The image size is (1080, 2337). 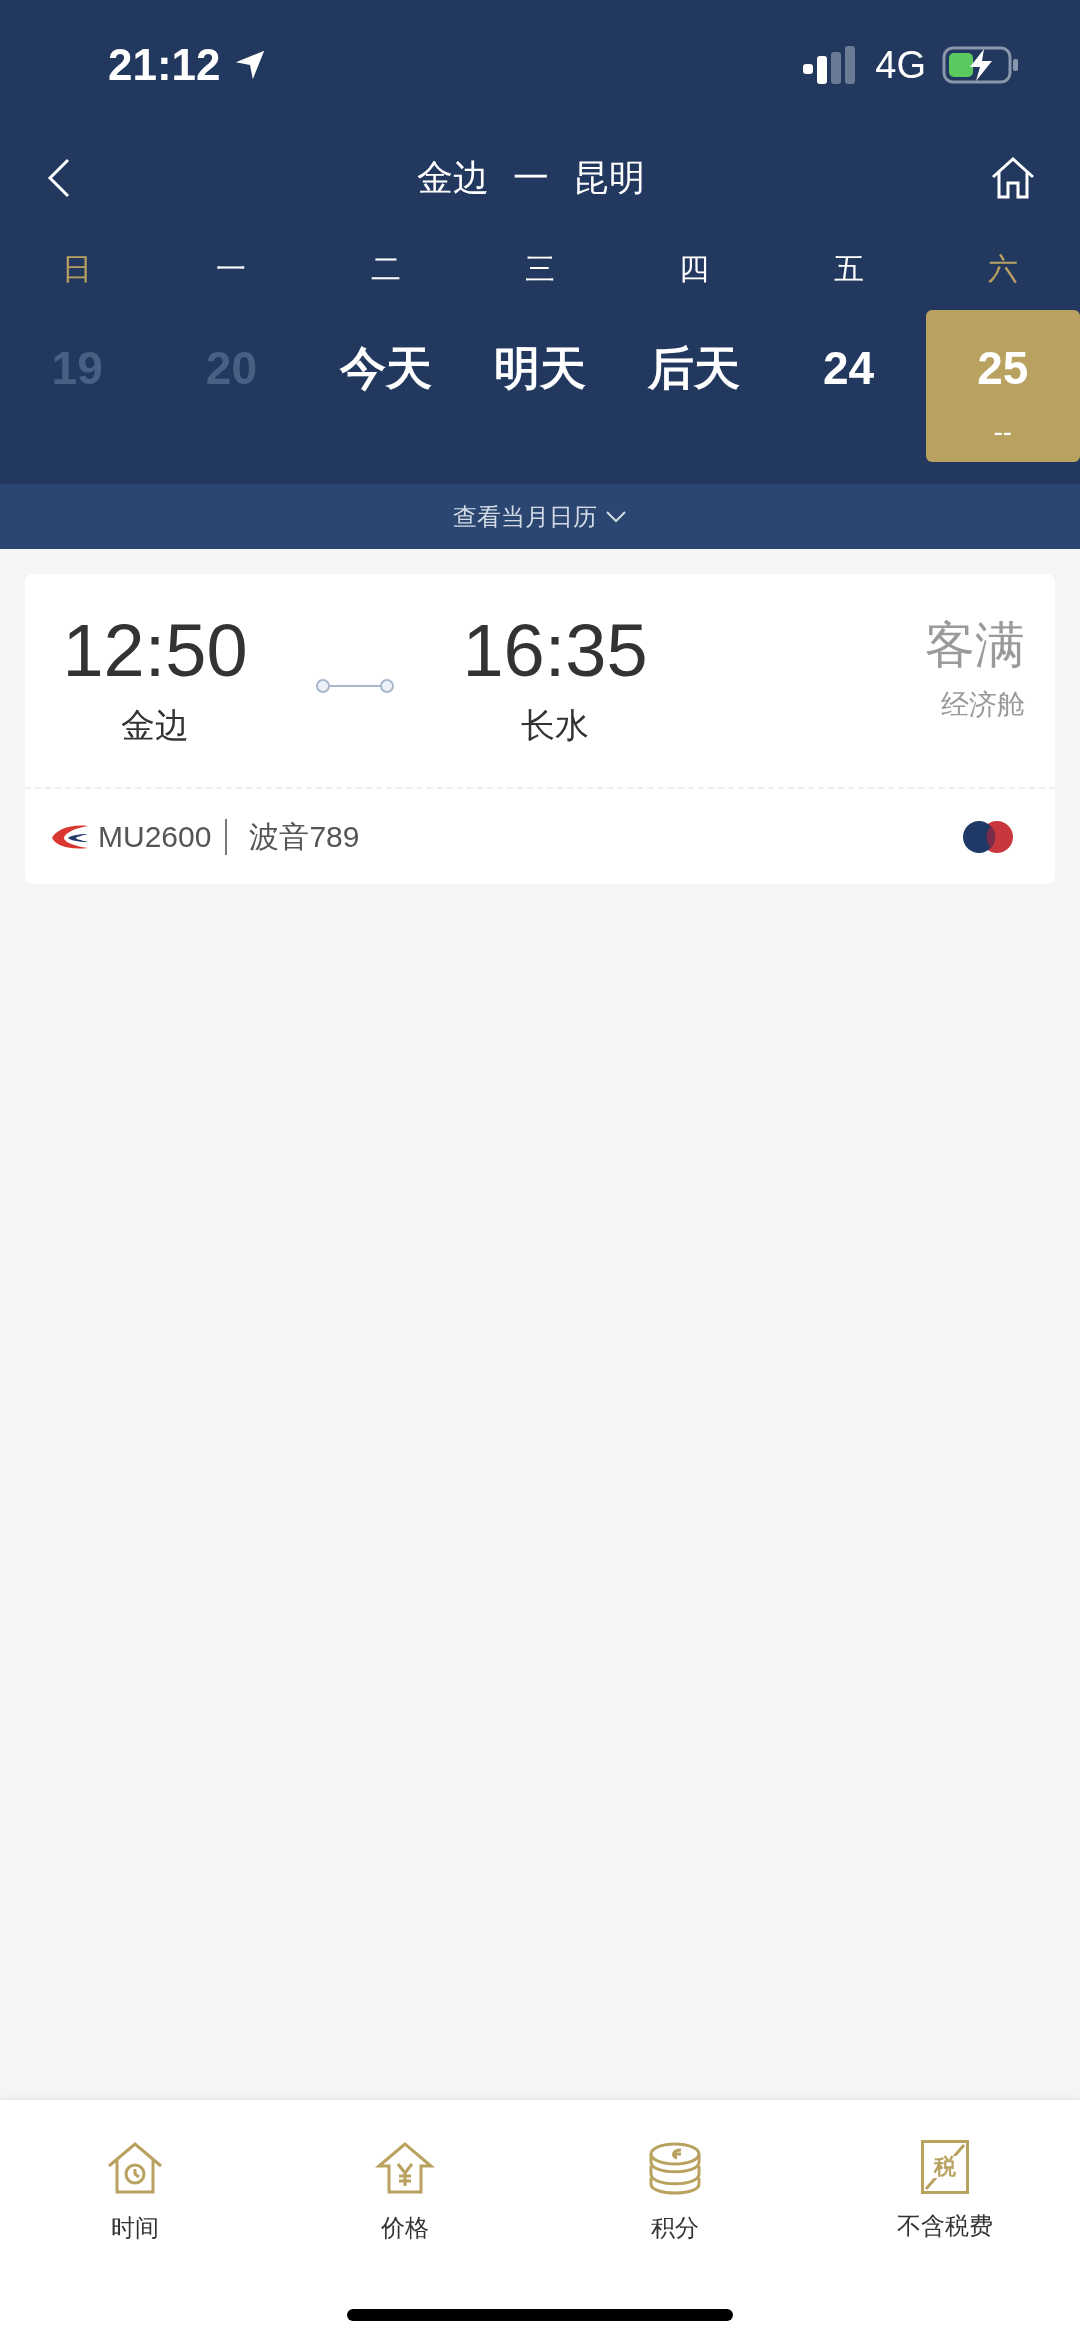 What do you see at coordinates (983, 705) in the screenshot?
I see `cabin-class: 经济舱` at bounding box center [983, 705].